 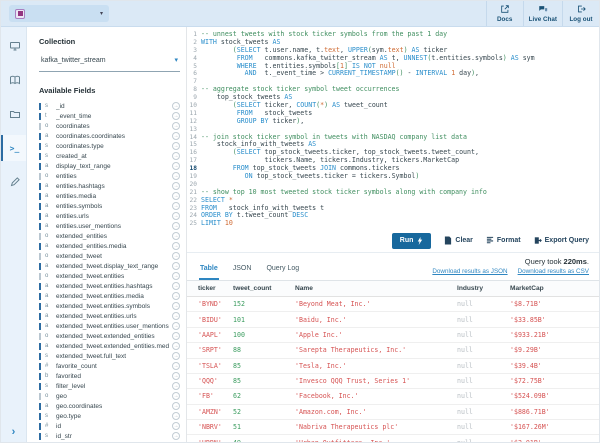 I want to click on rail-item-workspaces, so click(x=13, y=114).